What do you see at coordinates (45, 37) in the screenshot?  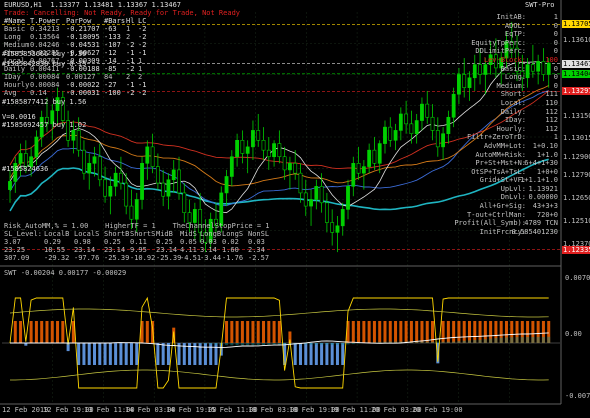 I see `left-table-cell: 0.13564` at bounding box center [45, 37].